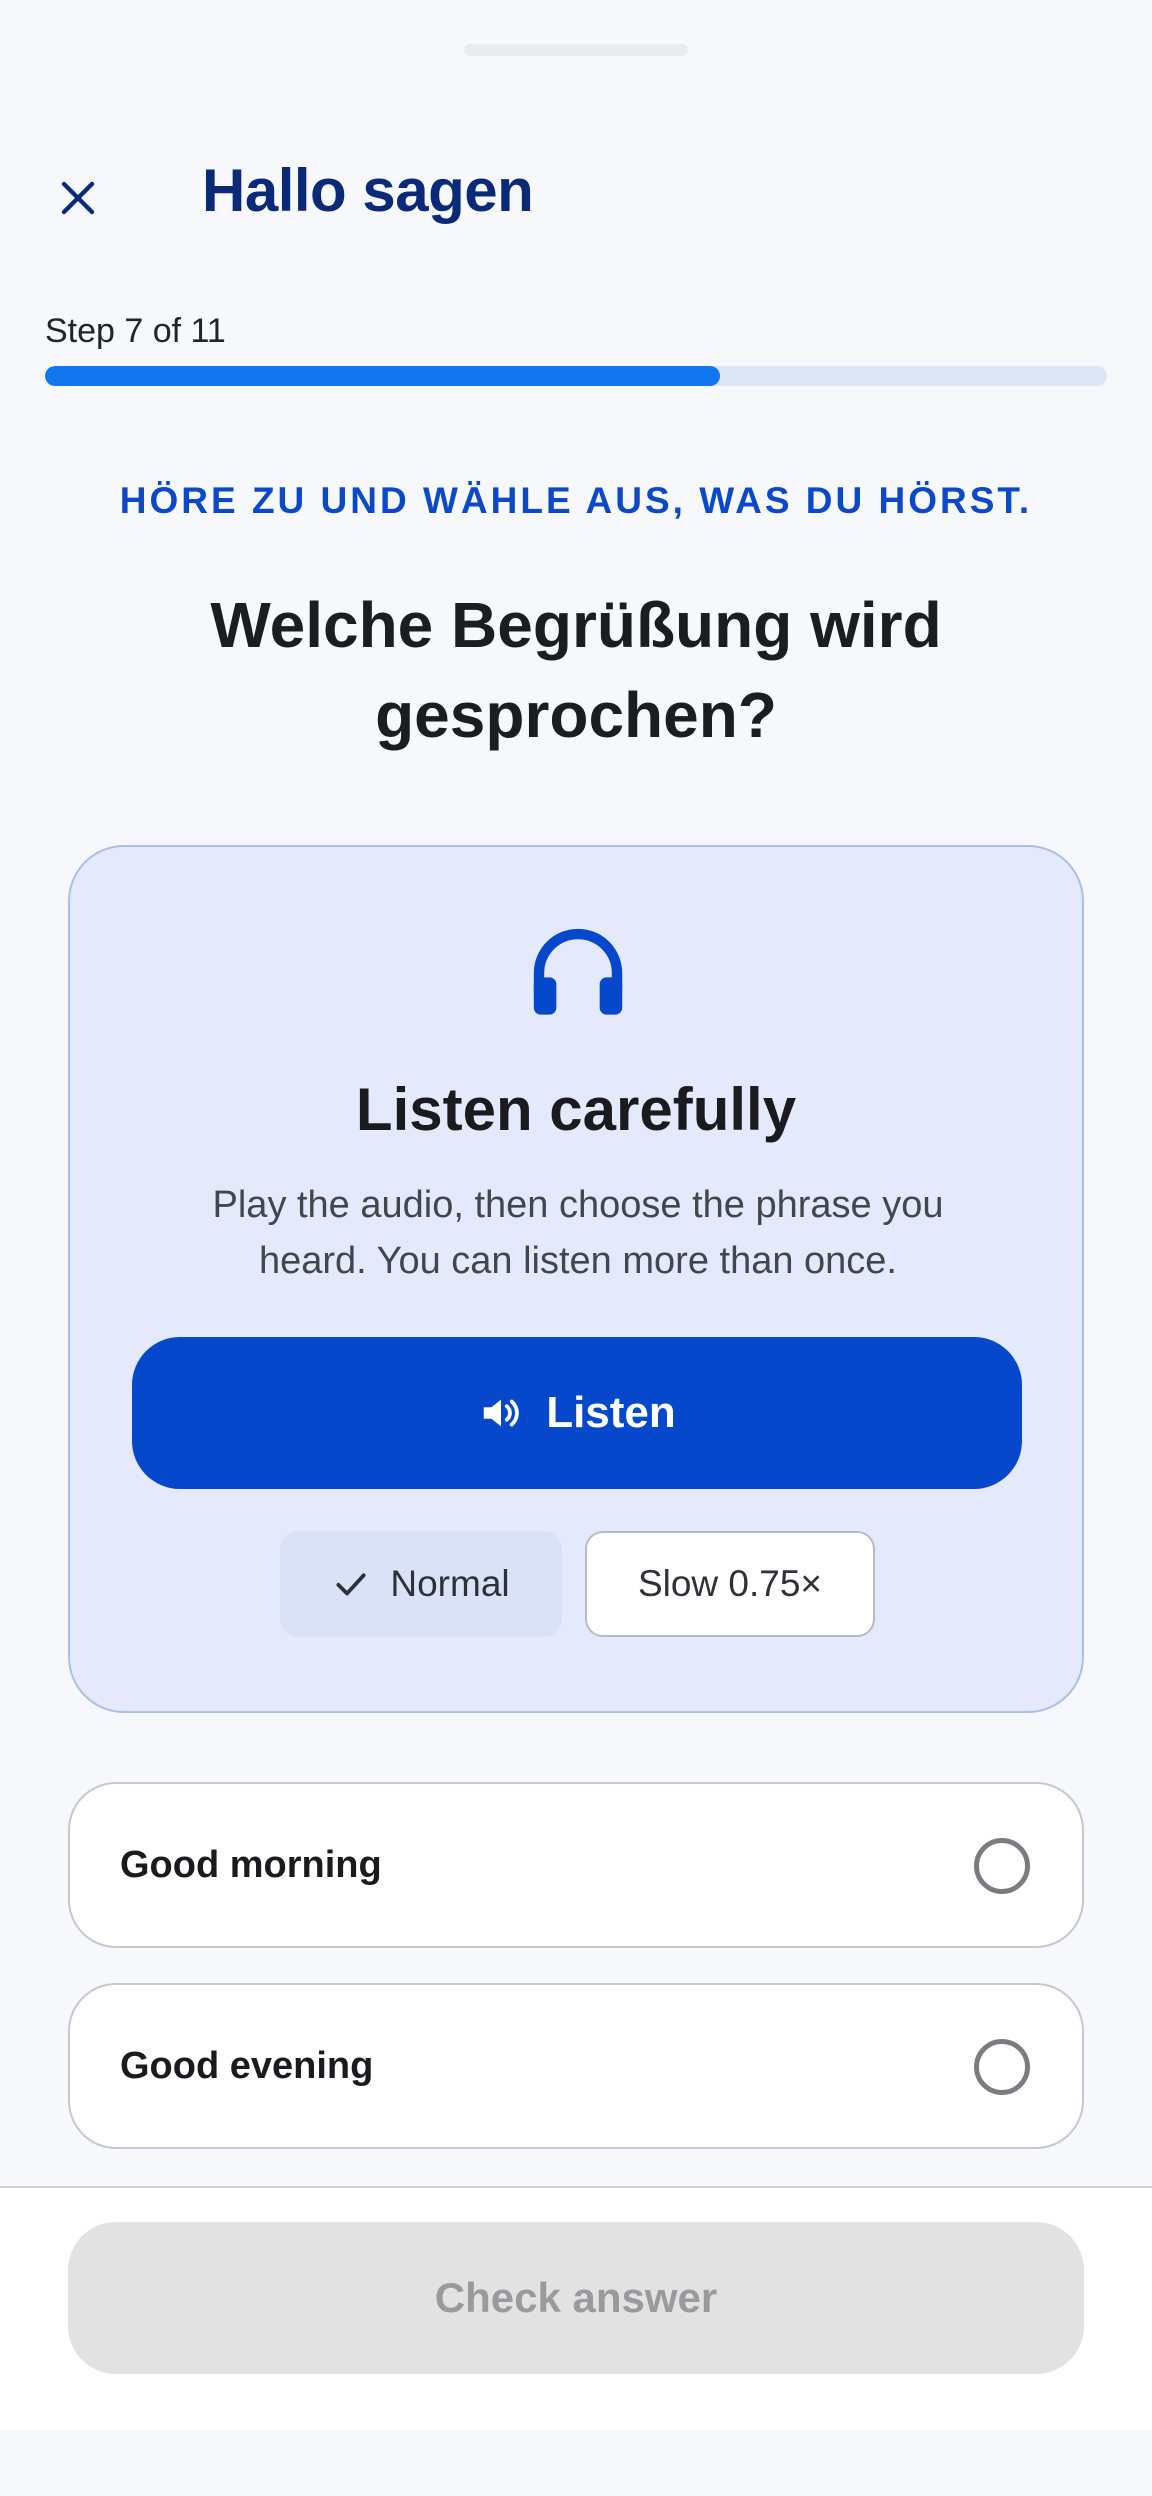  I want to click on check-answer-button: Check answer, so click(576, 2298).